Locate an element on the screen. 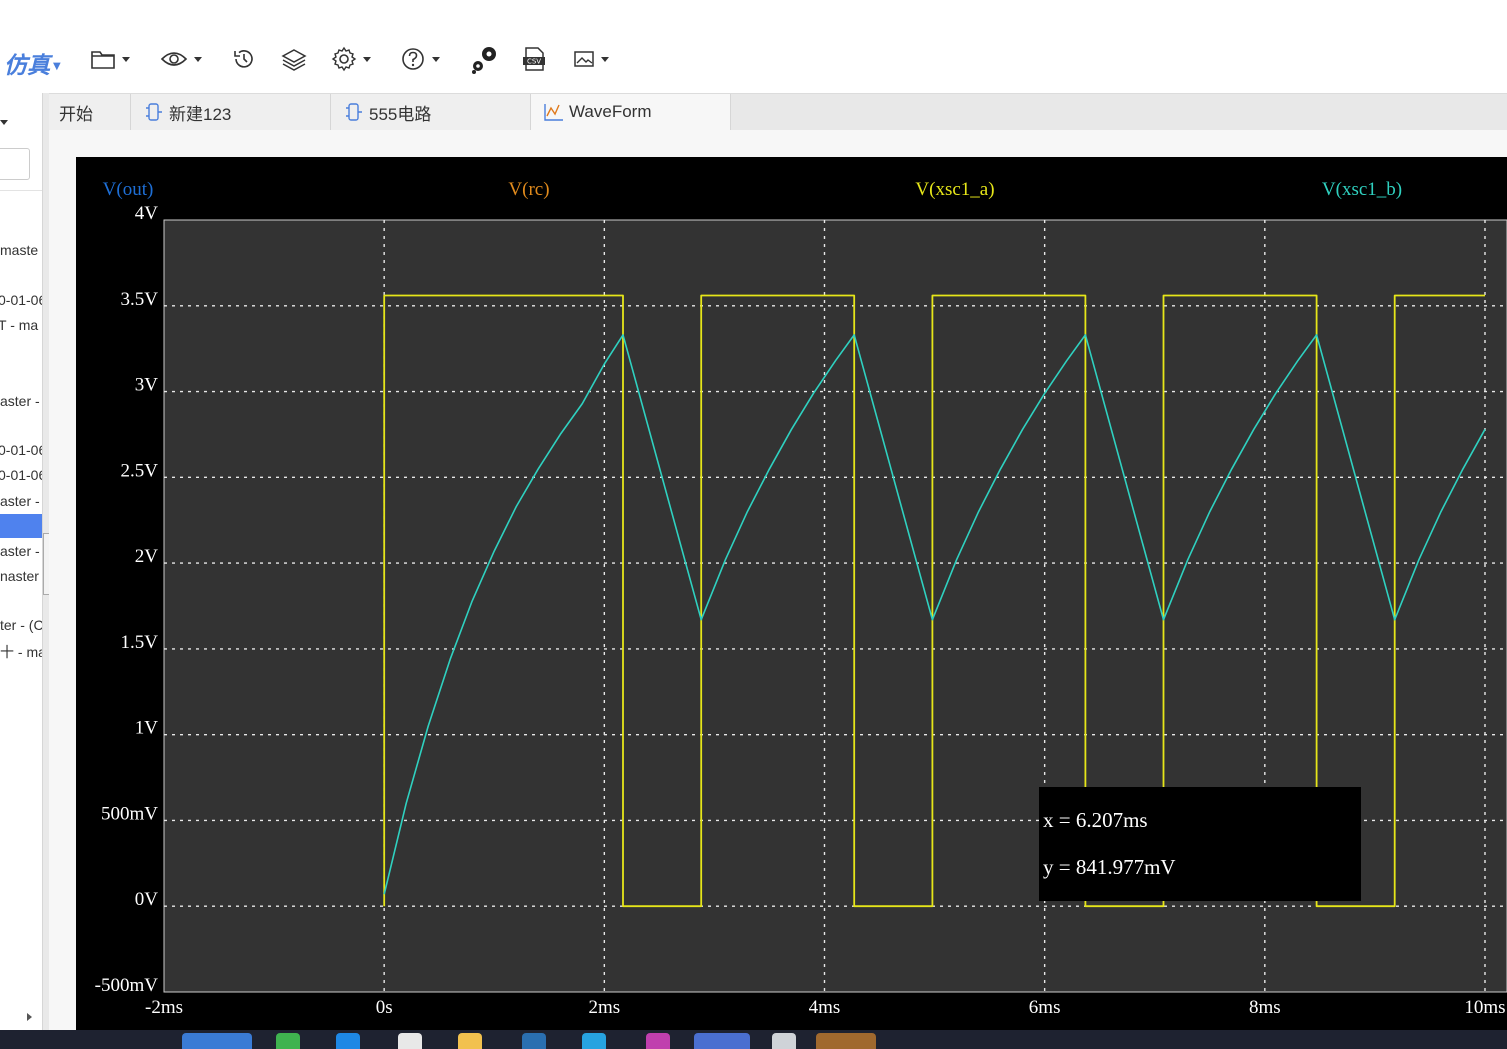  csv-export-icon: CSV is located at coordinates (534, 59).